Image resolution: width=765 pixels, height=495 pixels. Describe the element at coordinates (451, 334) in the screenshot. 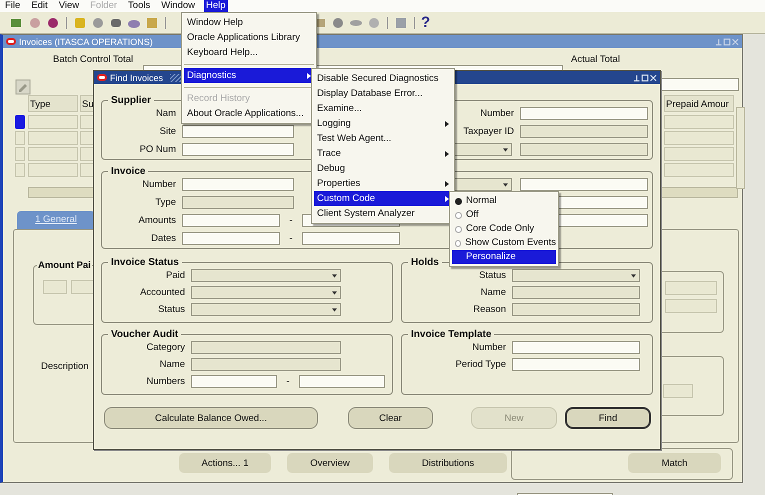

I see `group-title: Invoice Template` at that location.